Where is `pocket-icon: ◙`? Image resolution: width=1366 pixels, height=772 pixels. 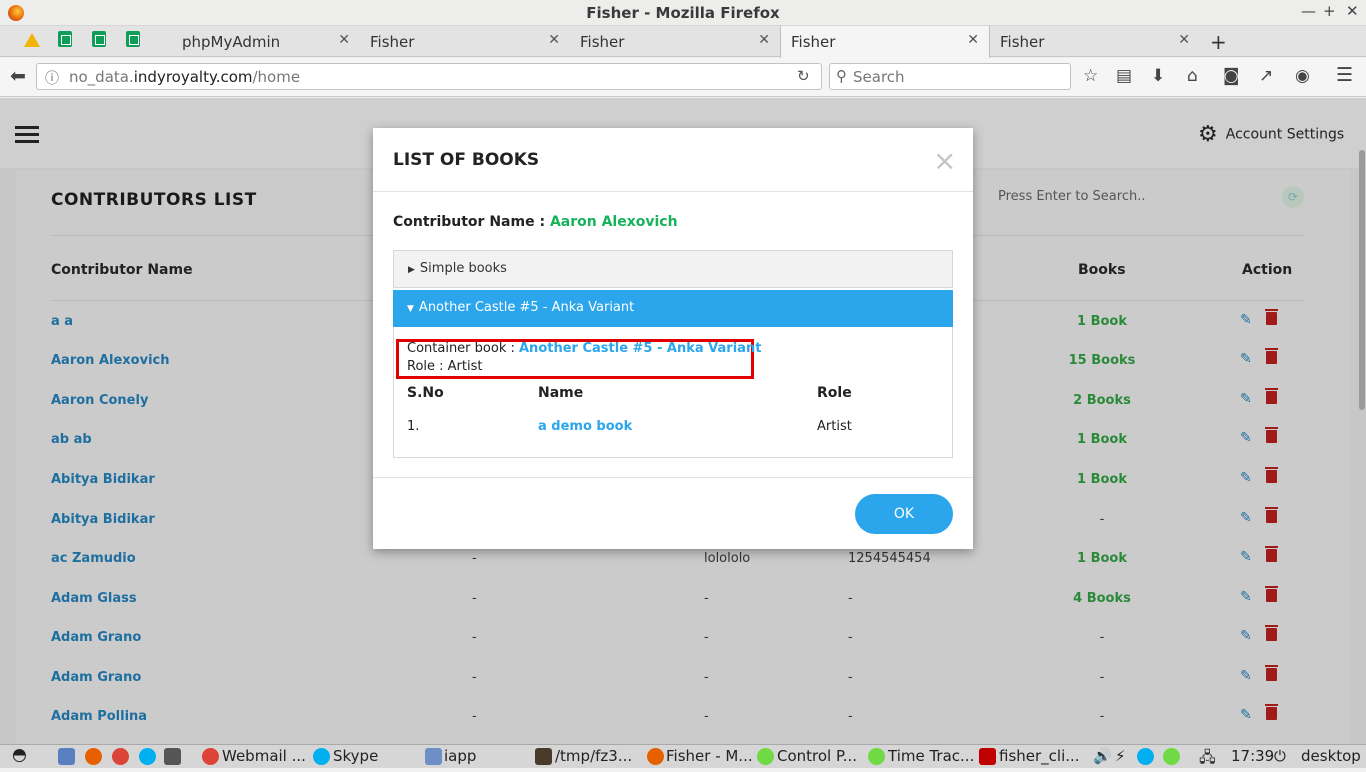
pocket-icon: ◙ is located at coordinates (1231, 76).